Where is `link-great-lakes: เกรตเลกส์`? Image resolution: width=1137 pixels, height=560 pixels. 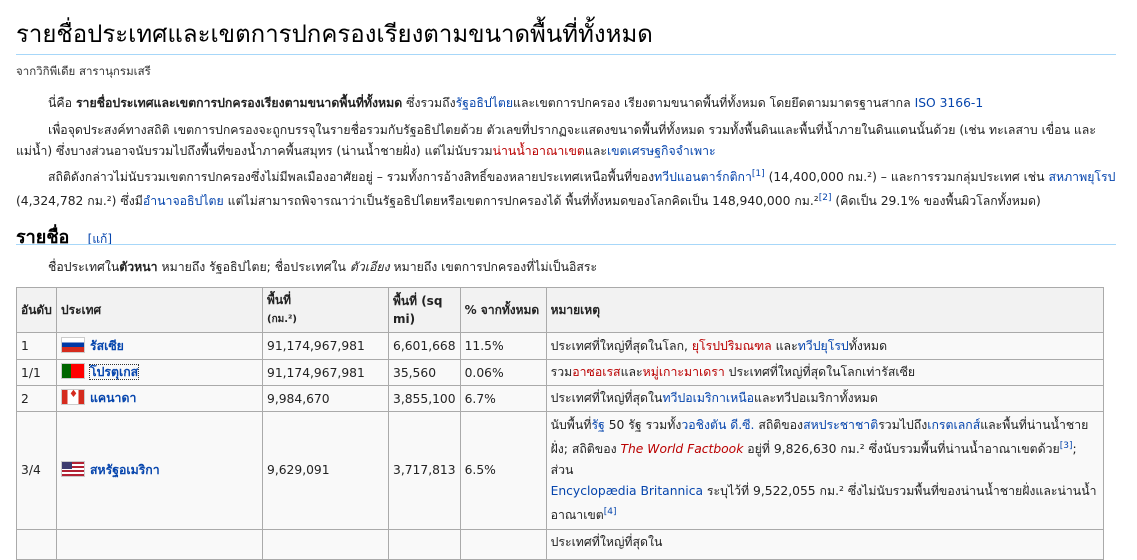 link-great-lakes: เกรตเลกส์ is located at coordinates (953, 425).